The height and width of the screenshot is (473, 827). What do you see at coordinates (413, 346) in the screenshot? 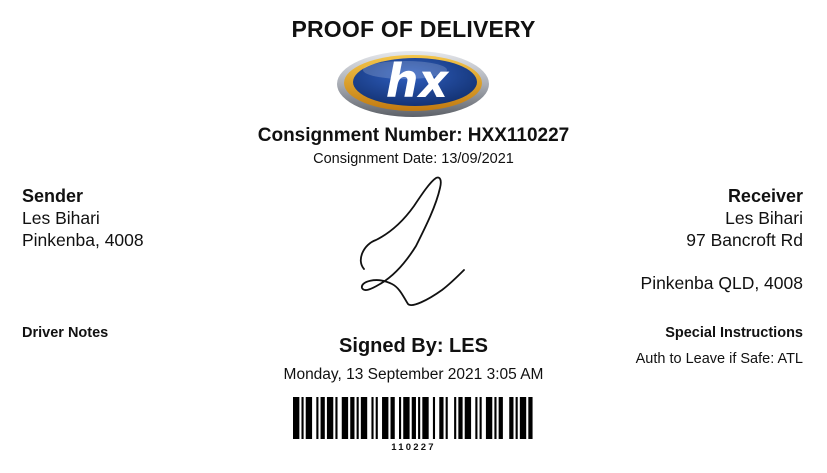
I see `signed-by: Signed By: LES` at bounding box center [413, 346].